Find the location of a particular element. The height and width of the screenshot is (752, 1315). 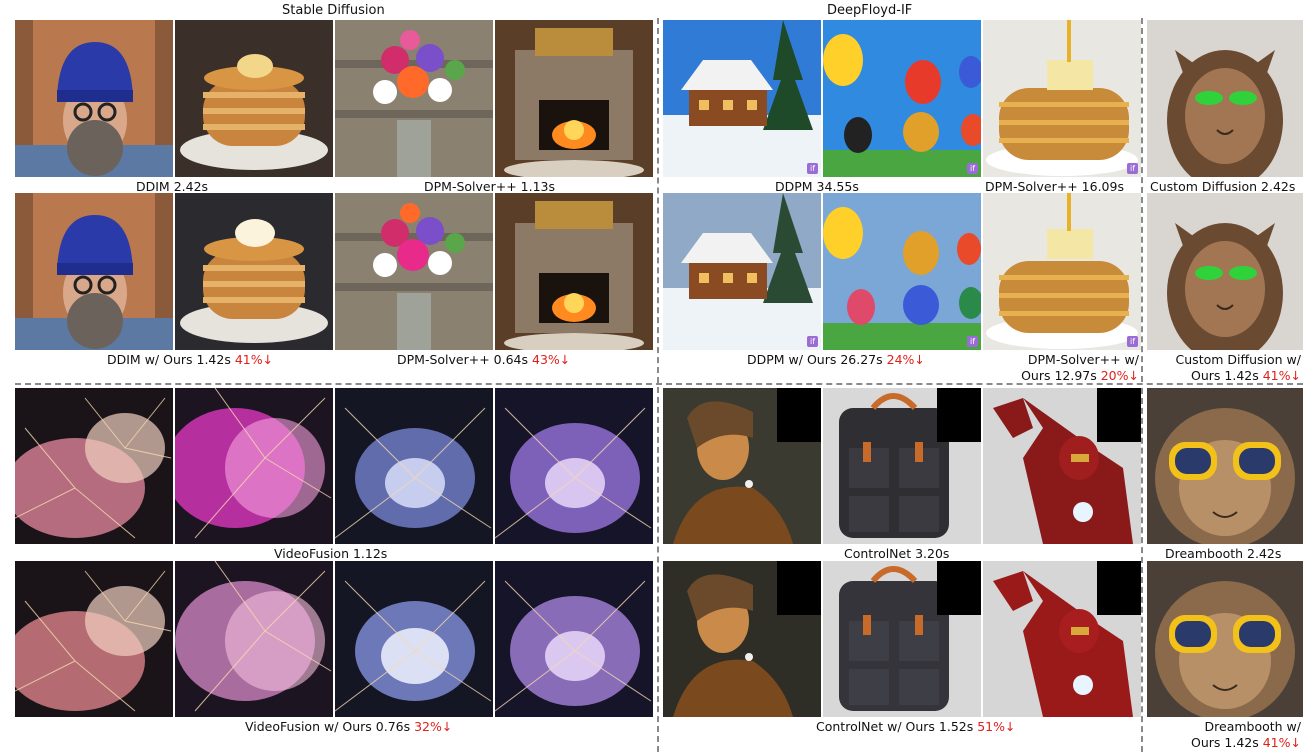

caption-dreambooth-ours-reduction: 41%↓ is located at coordinates (1281, 742).